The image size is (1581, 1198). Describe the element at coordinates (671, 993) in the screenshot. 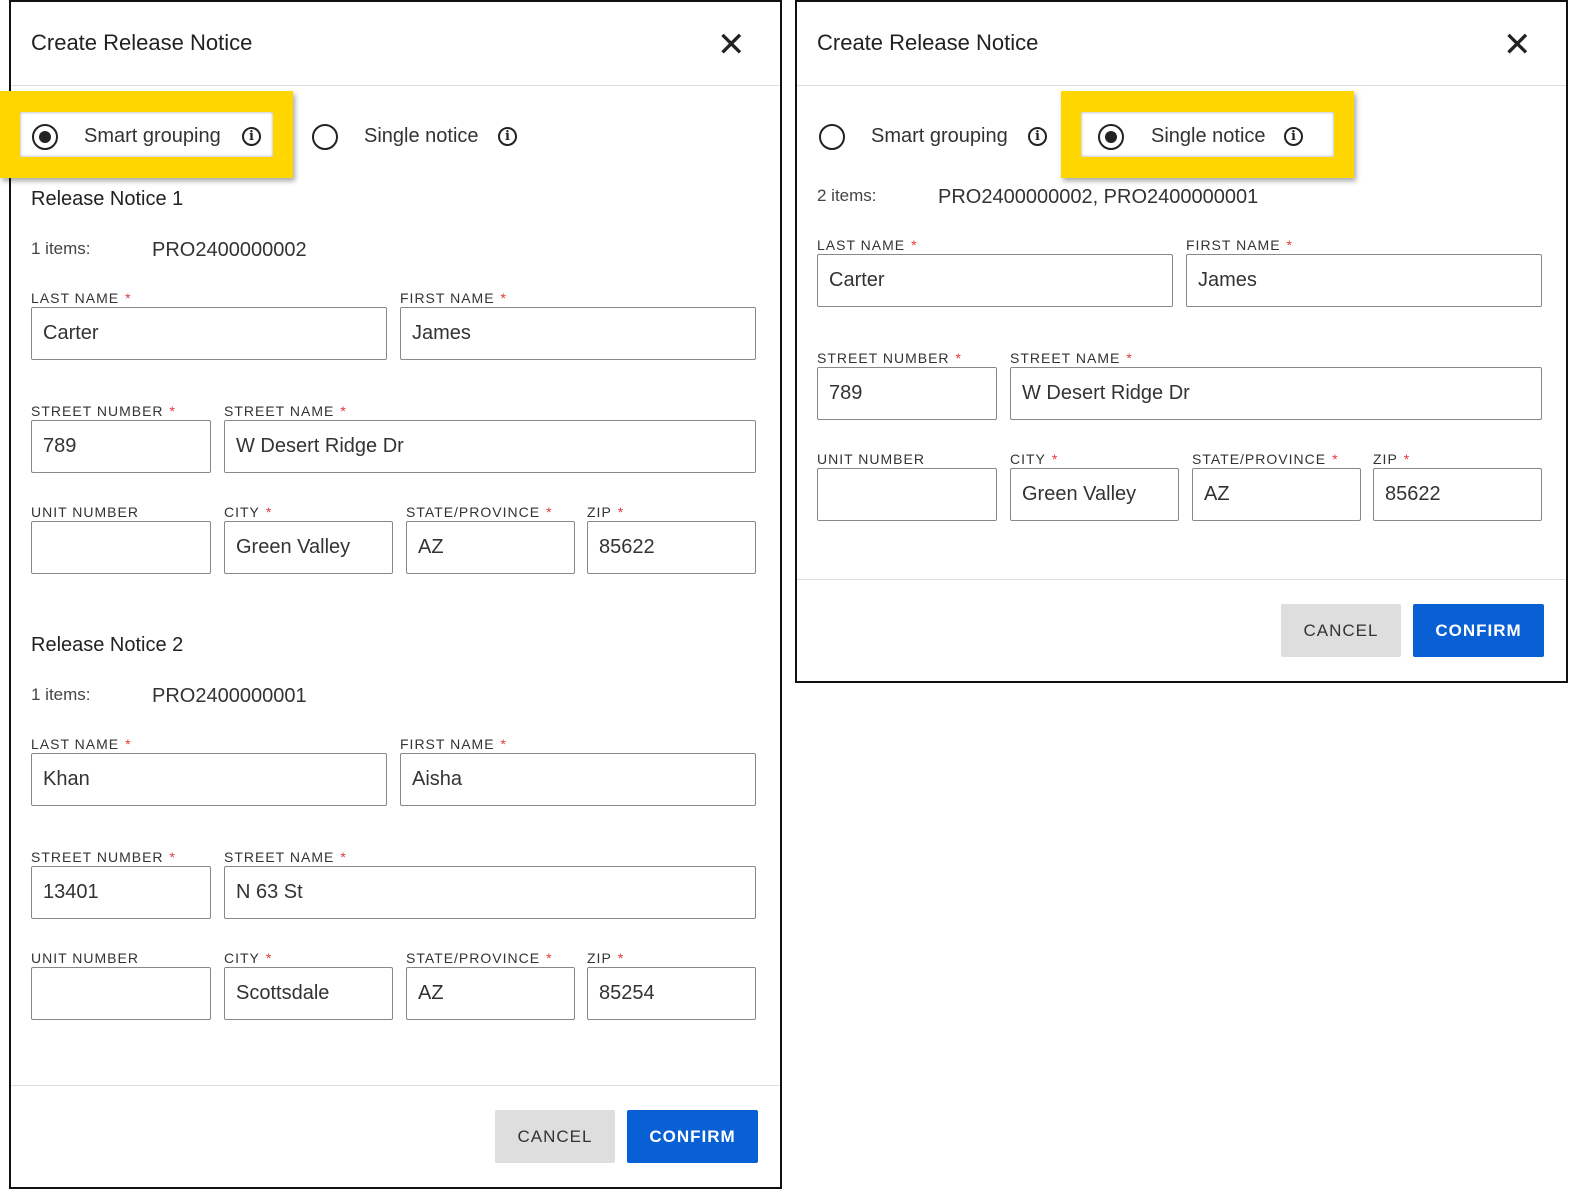

I see `zip-input: 85254` at that location.